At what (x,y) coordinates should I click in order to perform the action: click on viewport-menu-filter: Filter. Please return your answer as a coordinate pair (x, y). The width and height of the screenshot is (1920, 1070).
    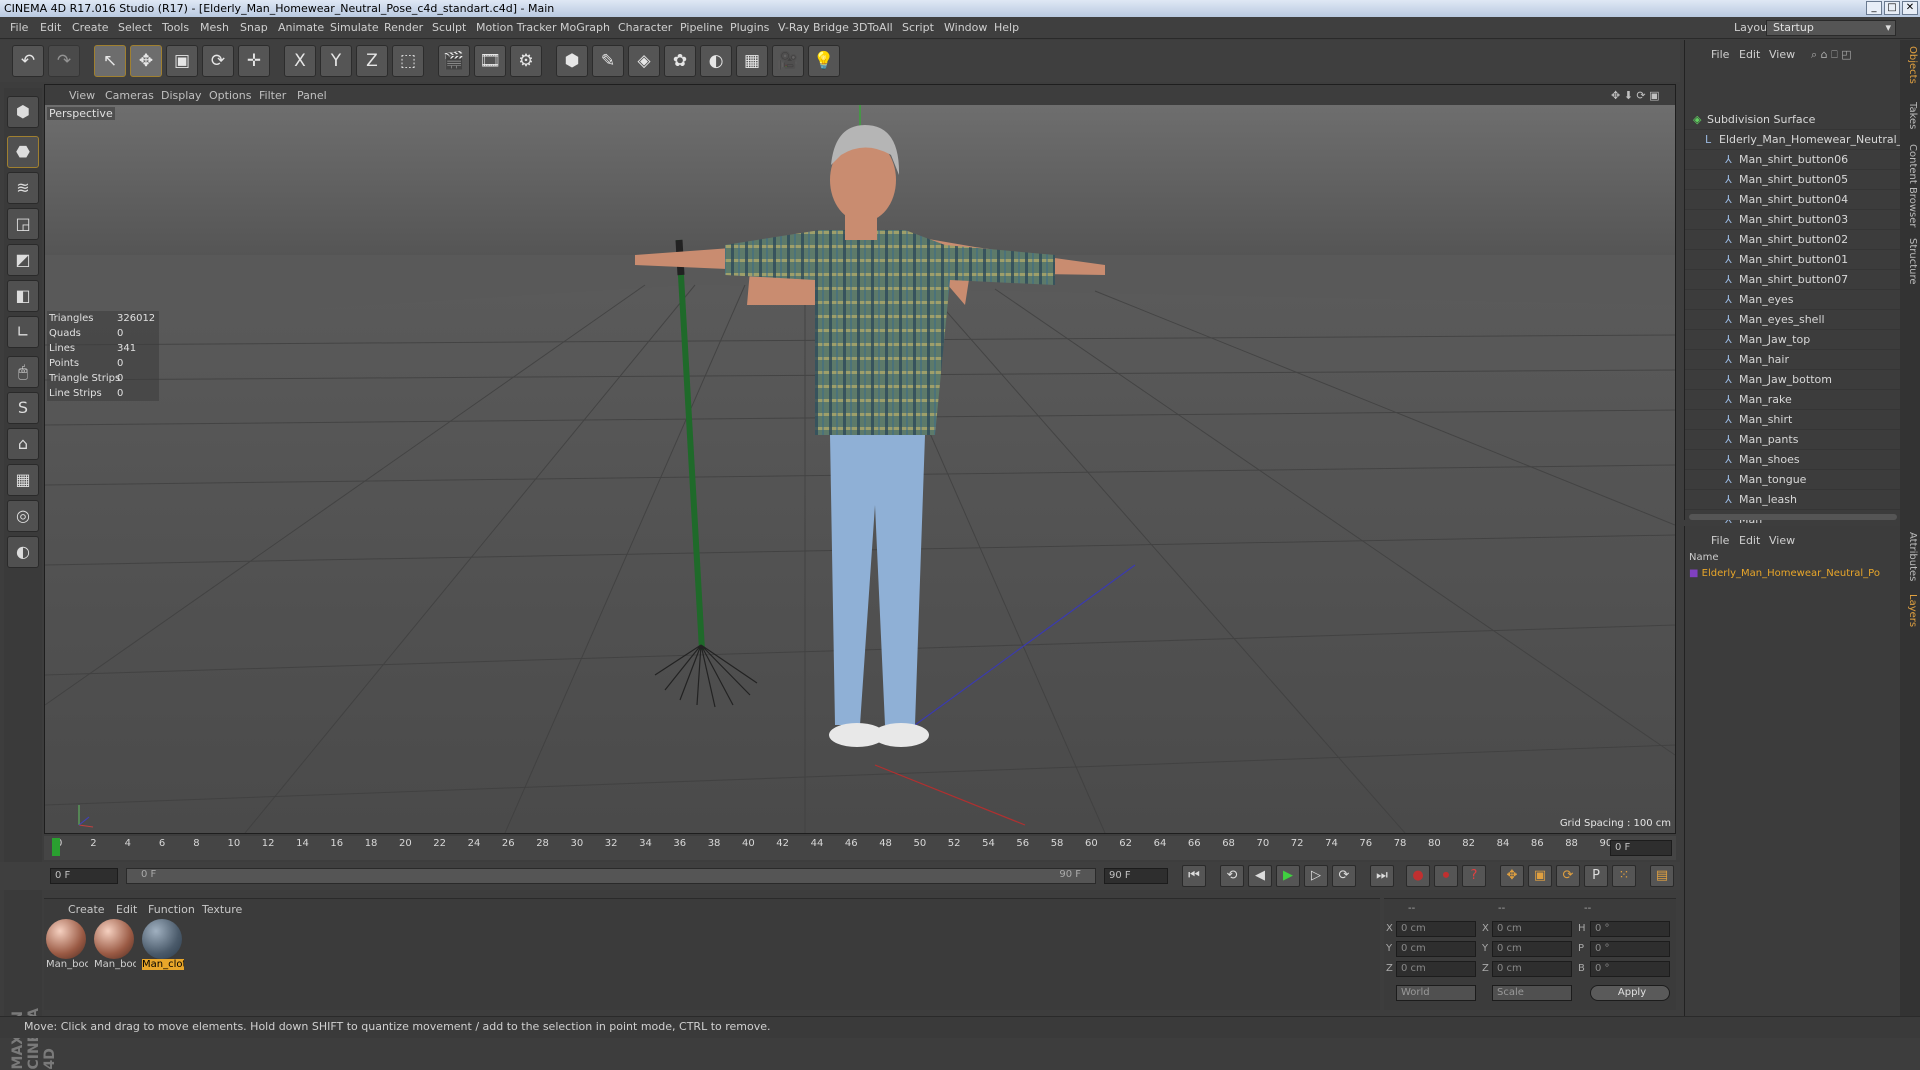
    Looking at the image, I should click on (272, 95).